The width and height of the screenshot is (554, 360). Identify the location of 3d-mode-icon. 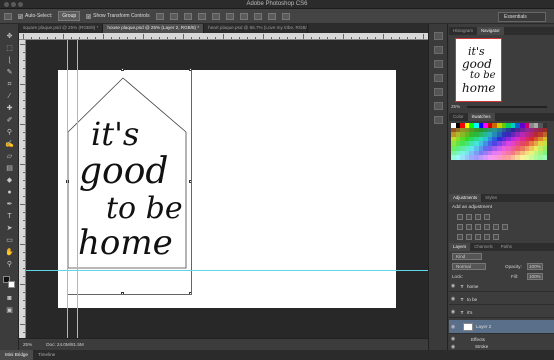
(285, 16).